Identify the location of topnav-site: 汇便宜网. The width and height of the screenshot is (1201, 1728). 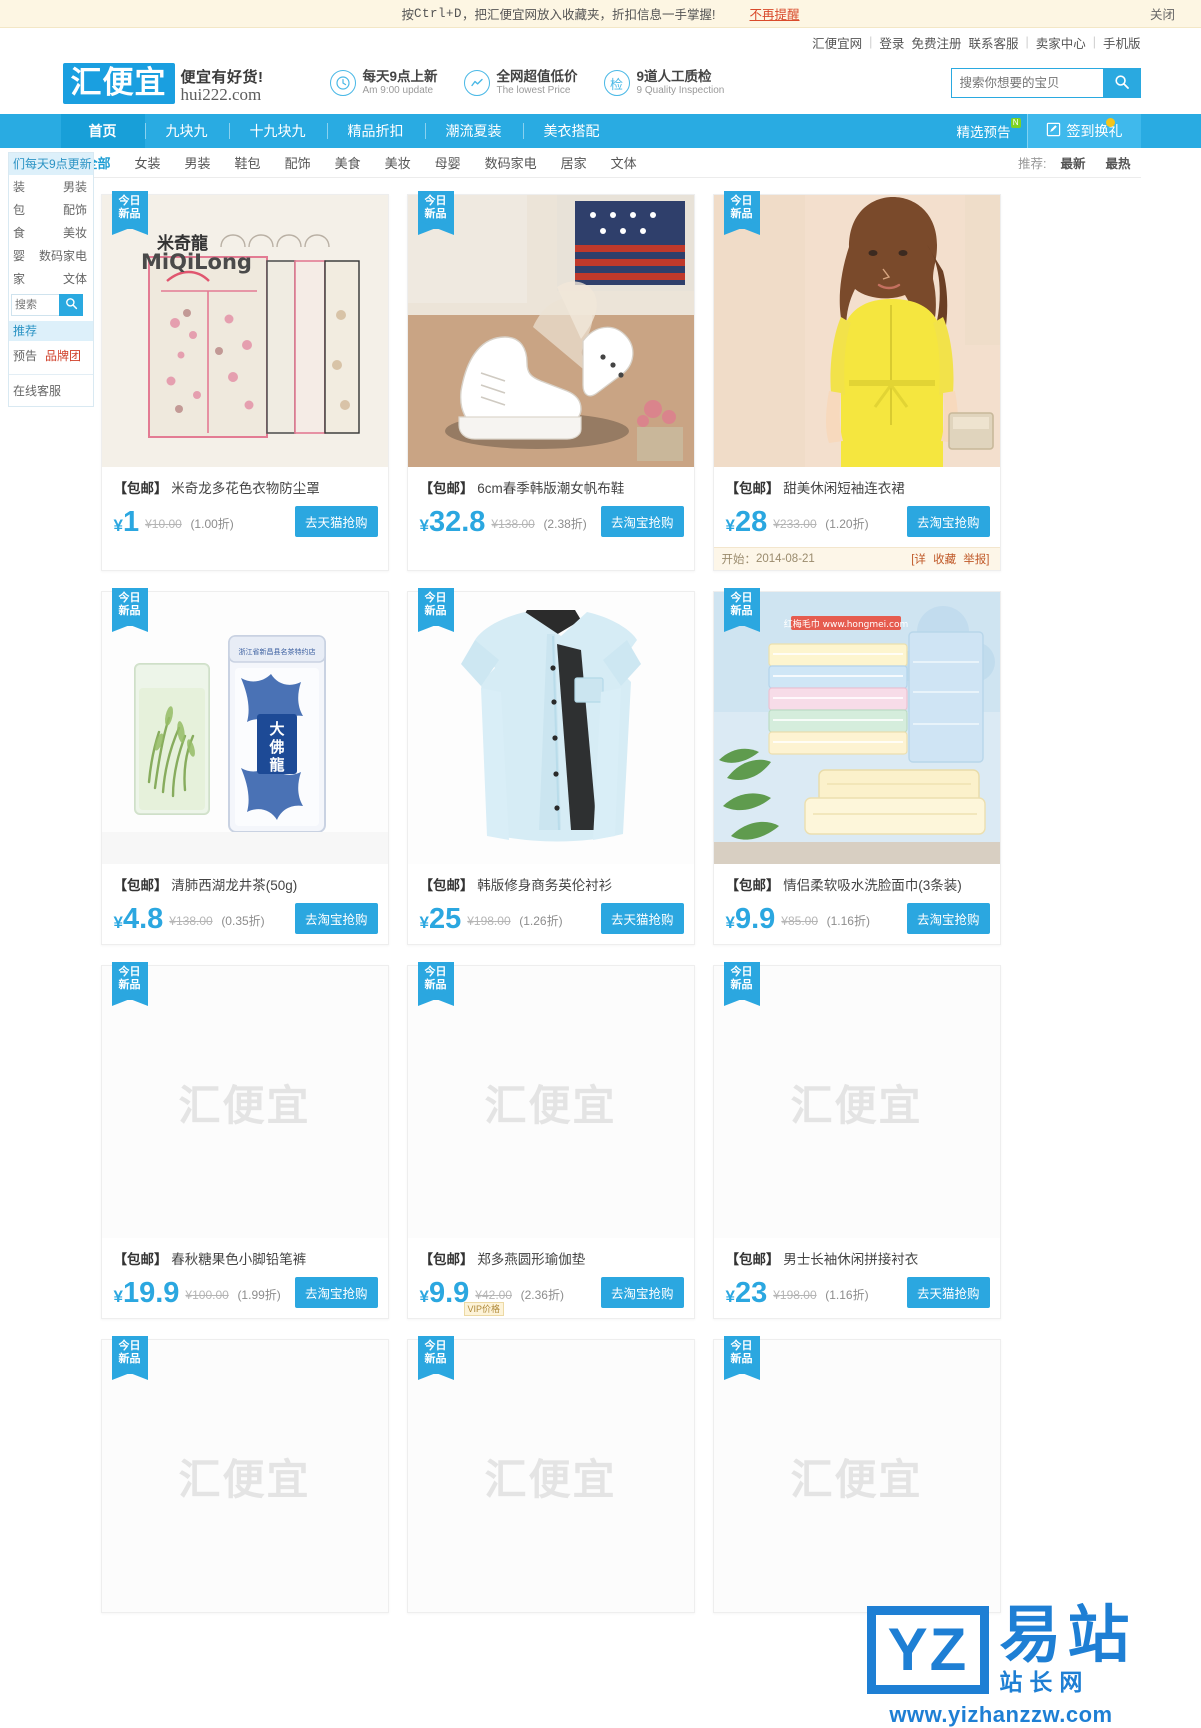
(837, 42).